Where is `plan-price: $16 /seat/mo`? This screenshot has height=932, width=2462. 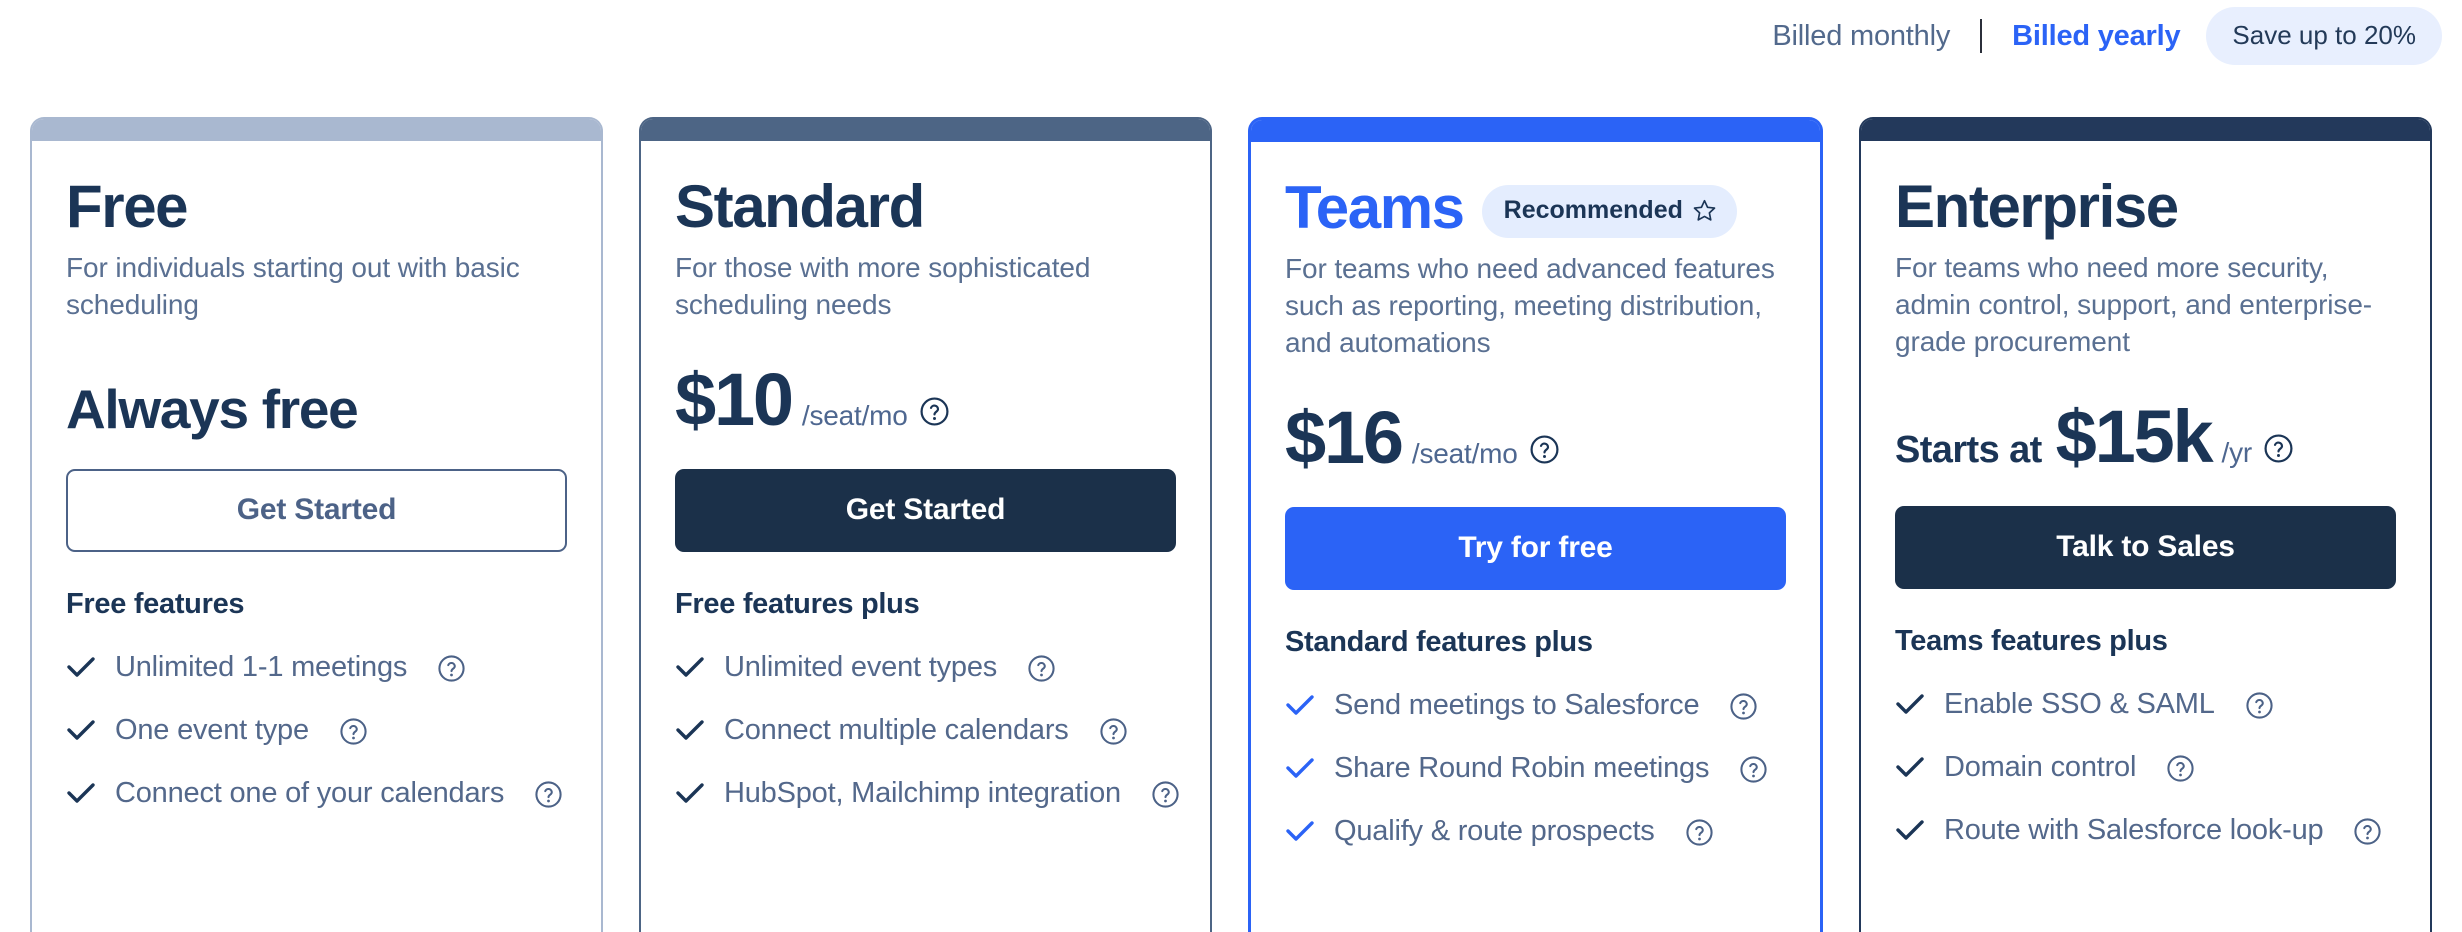 plan-price: $16 /seat/mo is located at coordinates (1535, 420).